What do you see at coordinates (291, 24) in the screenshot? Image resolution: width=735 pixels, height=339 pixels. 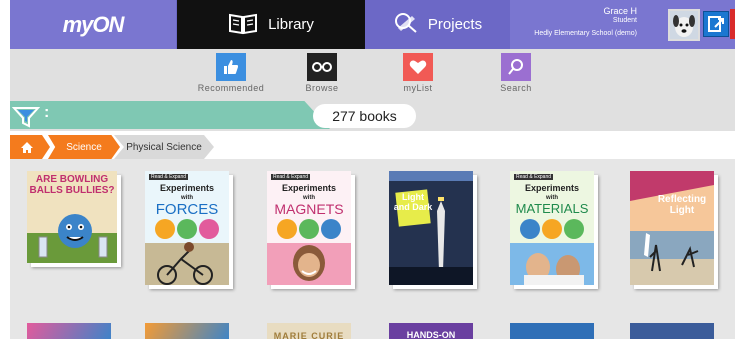 I see `tab-library-label: Library` at bounding box center [291, 24].